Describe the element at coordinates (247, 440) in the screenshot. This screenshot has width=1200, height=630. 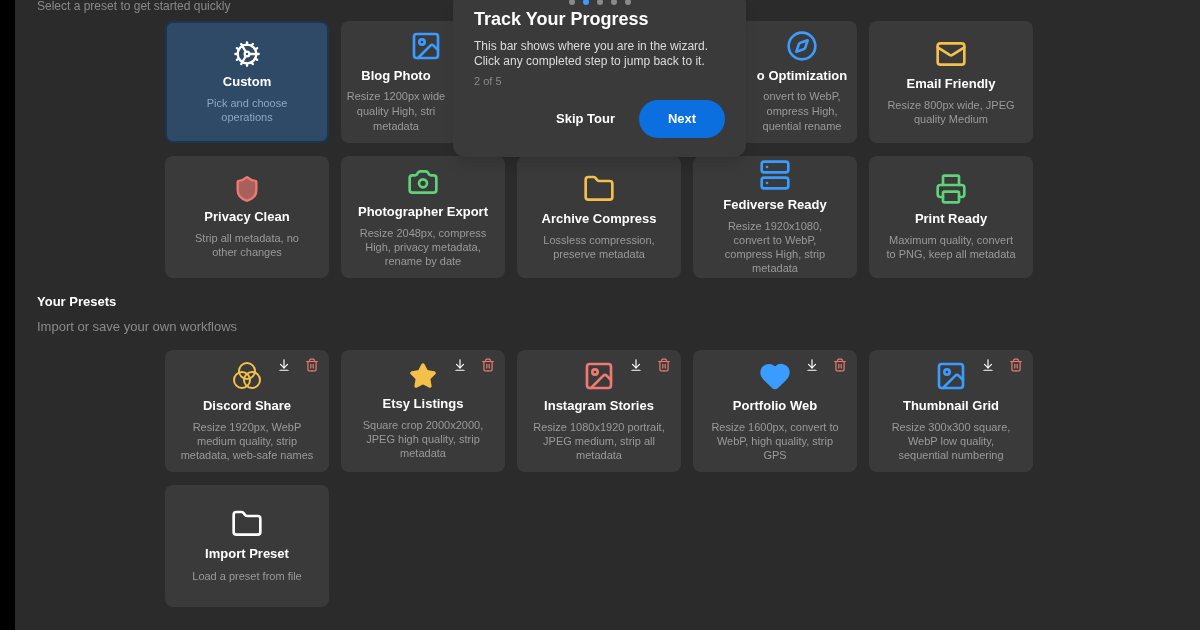
I see `card-description: Resize 1920px, WebP medium quality, strip metadata, web-safe names` at that location.